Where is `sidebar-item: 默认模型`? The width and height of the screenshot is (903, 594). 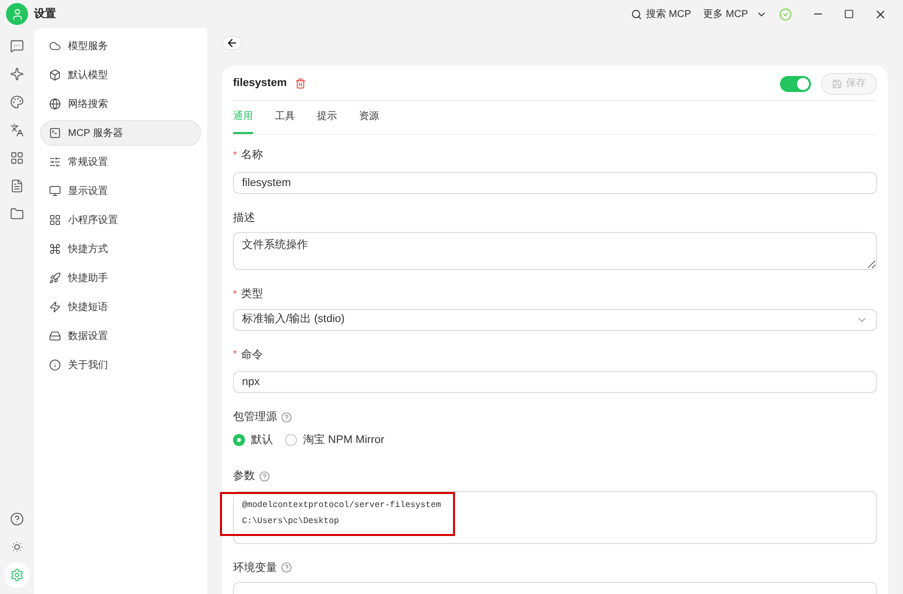
sidebar-item: 默认模型 is located at coordinates (120, 75).